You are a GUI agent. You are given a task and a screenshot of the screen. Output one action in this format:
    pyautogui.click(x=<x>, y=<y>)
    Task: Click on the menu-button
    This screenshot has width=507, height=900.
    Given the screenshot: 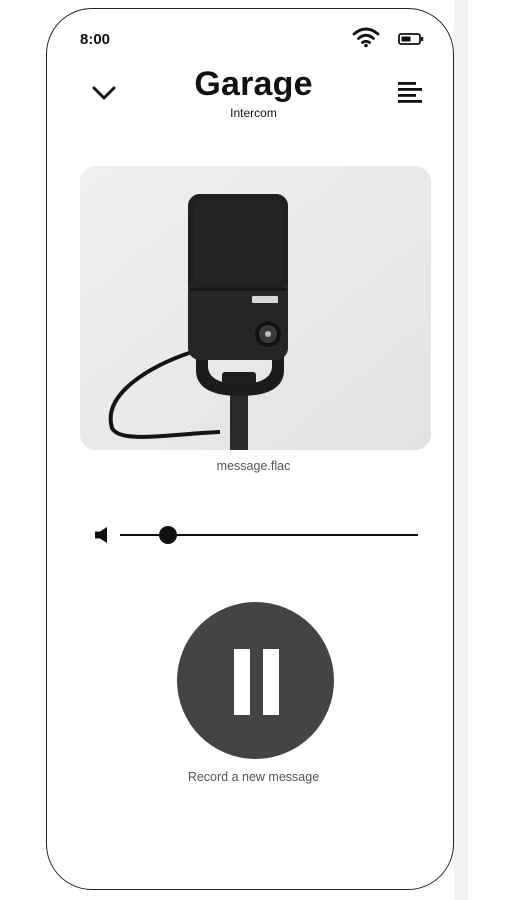 What is the action you would take?
    pyautogui.click(x=410, y=93)
    